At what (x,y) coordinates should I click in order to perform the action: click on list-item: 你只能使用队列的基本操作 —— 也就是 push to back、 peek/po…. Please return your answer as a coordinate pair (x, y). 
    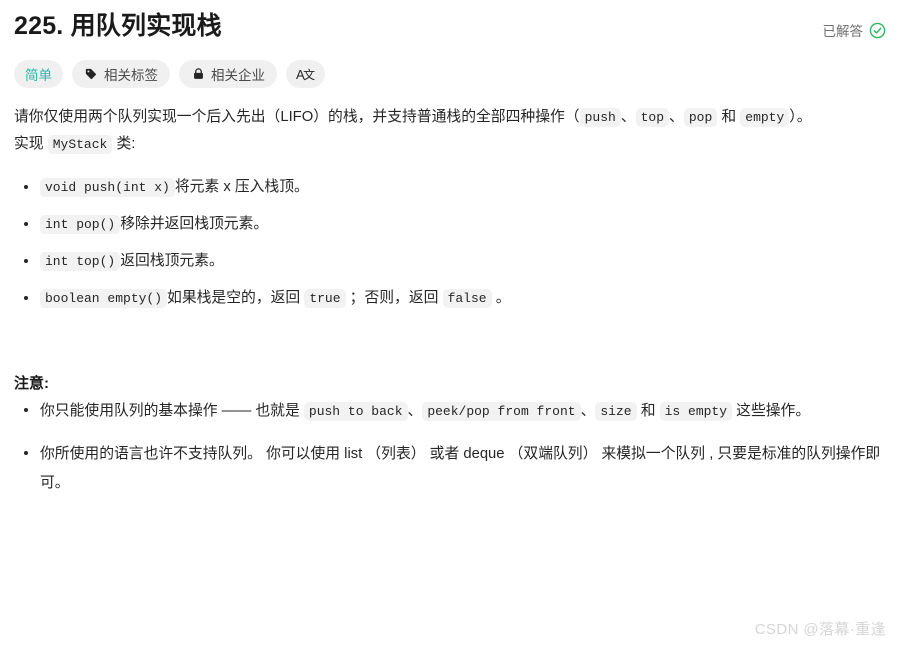
    Looking at the image, I should click on (451, 411).